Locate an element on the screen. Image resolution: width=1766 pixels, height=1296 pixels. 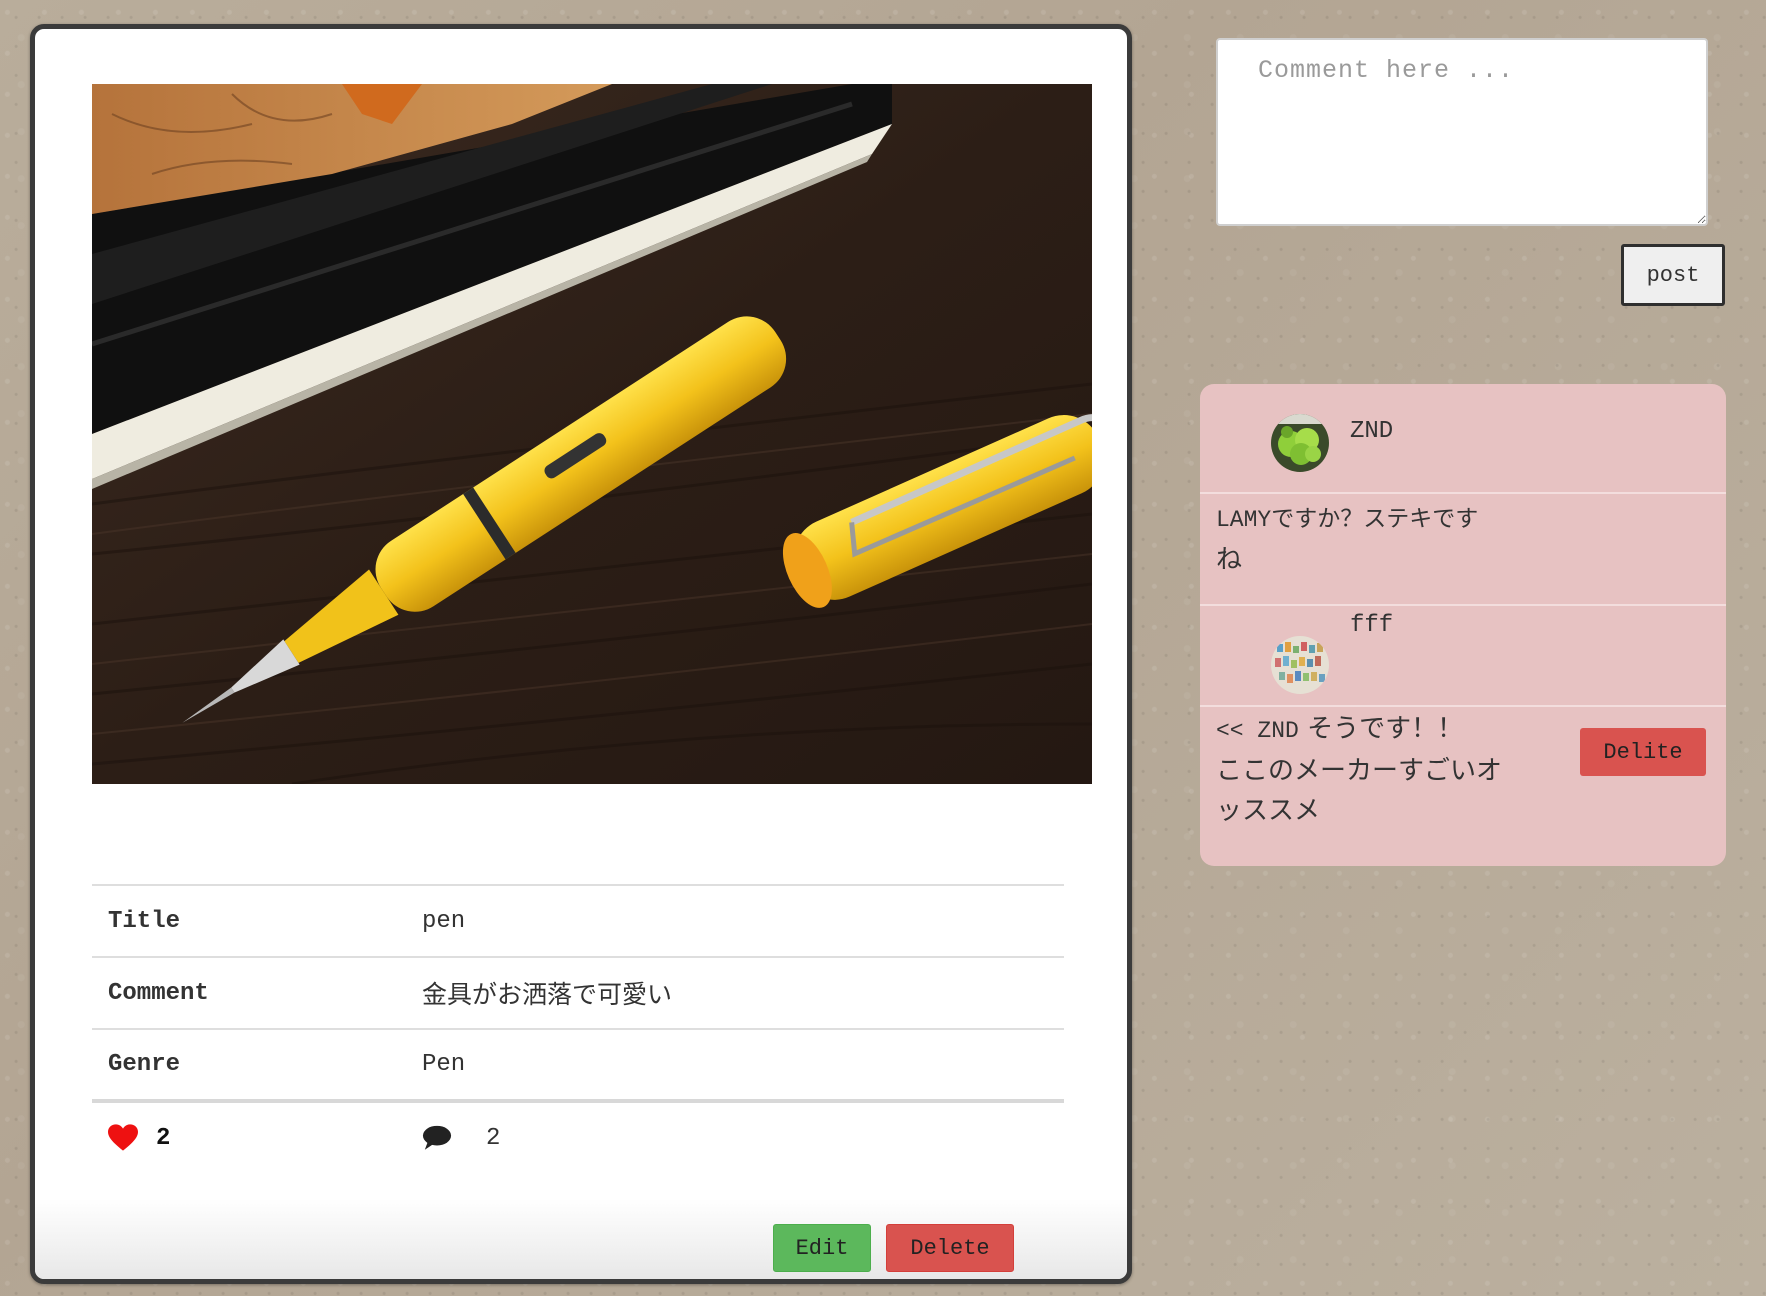
row-label-genre: Genre is located at coordinates (249, 1064).